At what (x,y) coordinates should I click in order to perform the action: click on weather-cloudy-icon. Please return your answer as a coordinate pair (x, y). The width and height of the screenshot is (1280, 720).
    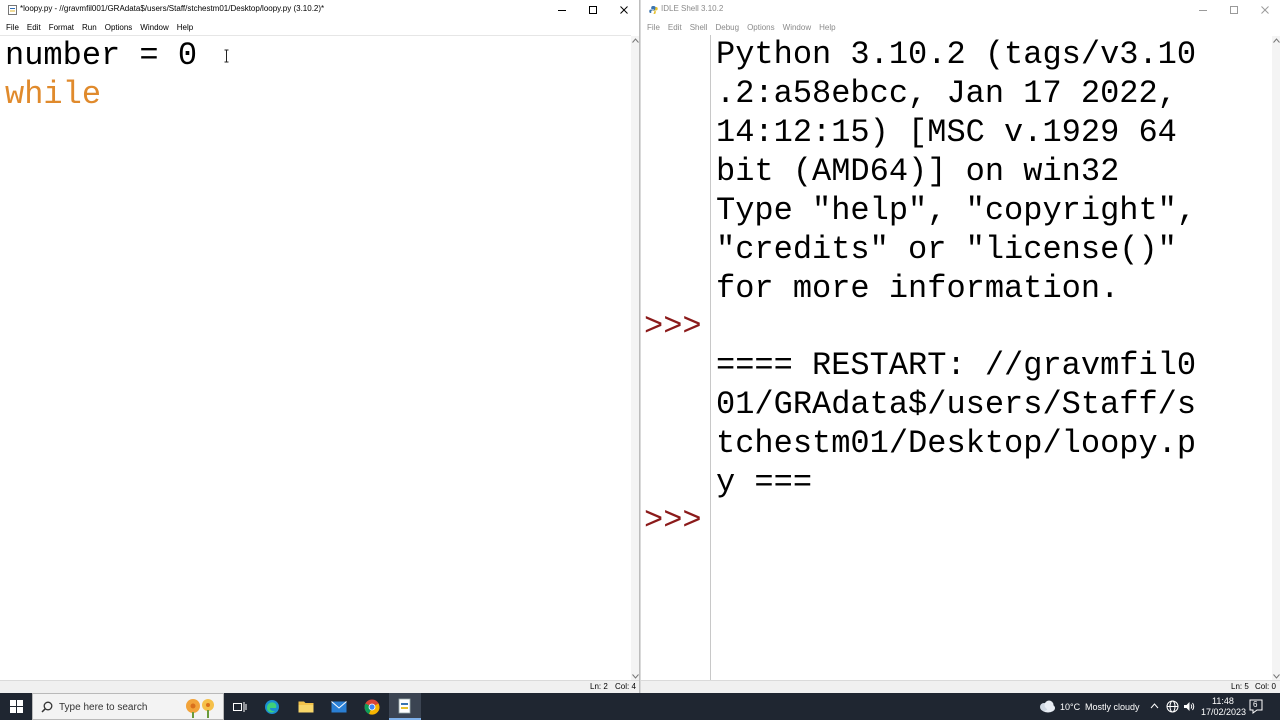
    Looking at the image, I should click on (1047, 706).